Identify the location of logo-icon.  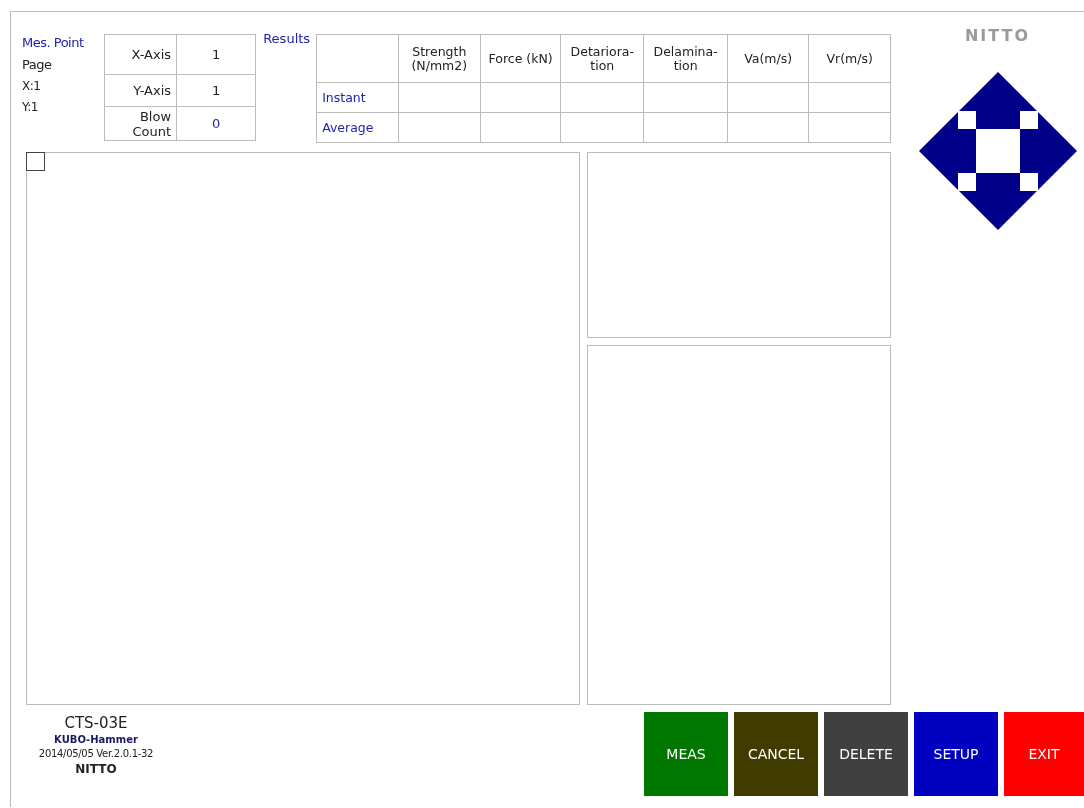
(997, 151).